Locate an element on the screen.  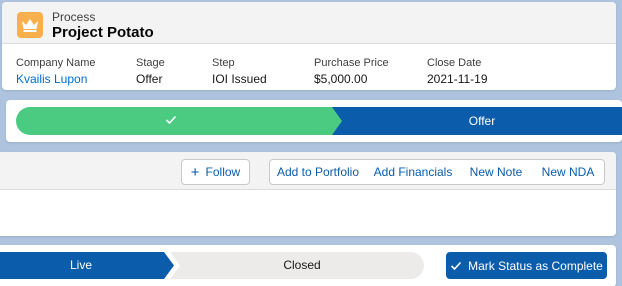
plus-icon: + is located at coordinates (195, 172).